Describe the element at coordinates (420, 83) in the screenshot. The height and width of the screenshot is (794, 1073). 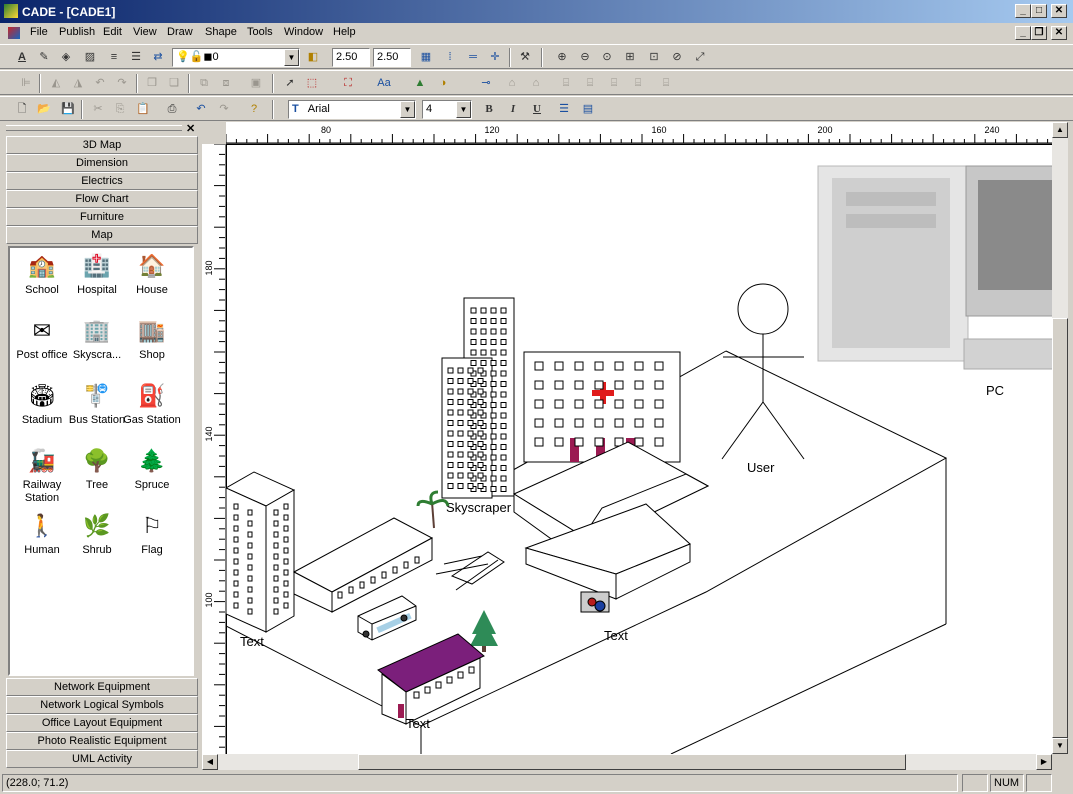
I see `image-tool-icon: ▲` at that location.